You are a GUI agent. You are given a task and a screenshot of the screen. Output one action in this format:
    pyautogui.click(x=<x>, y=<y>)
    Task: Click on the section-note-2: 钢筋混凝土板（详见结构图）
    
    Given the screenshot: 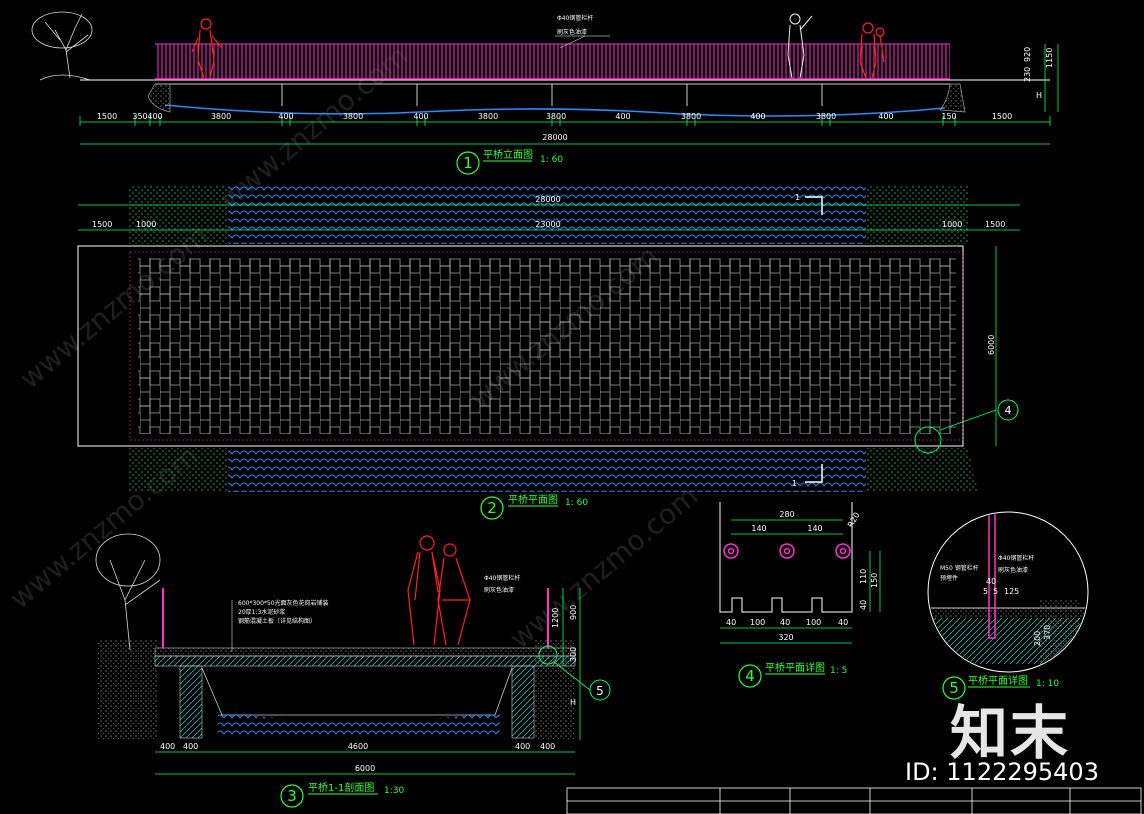 What is the action you would take?
    pyautogui.click(x=277, y=621)
    